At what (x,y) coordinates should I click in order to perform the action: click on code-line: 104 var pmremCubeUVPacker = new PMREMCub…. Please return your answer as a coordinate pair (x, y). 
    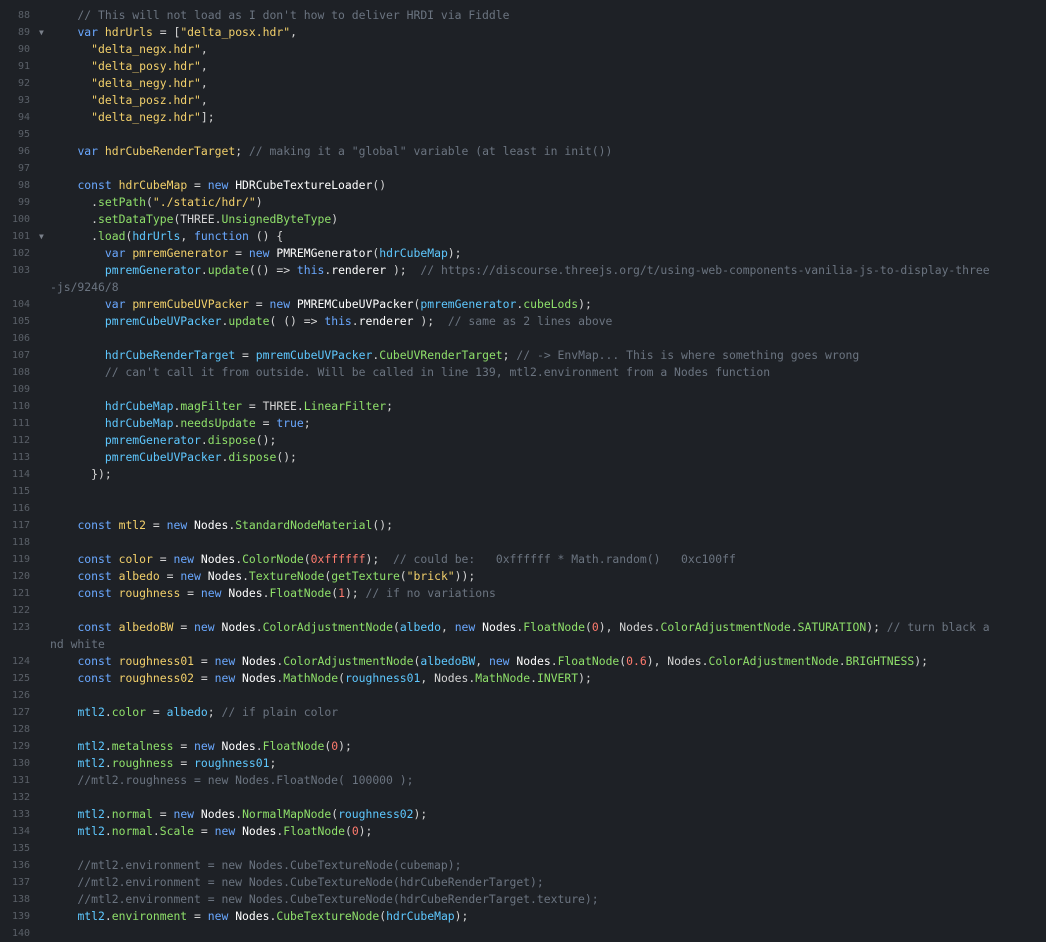
    Looking at the image, I should click on (523, 304).